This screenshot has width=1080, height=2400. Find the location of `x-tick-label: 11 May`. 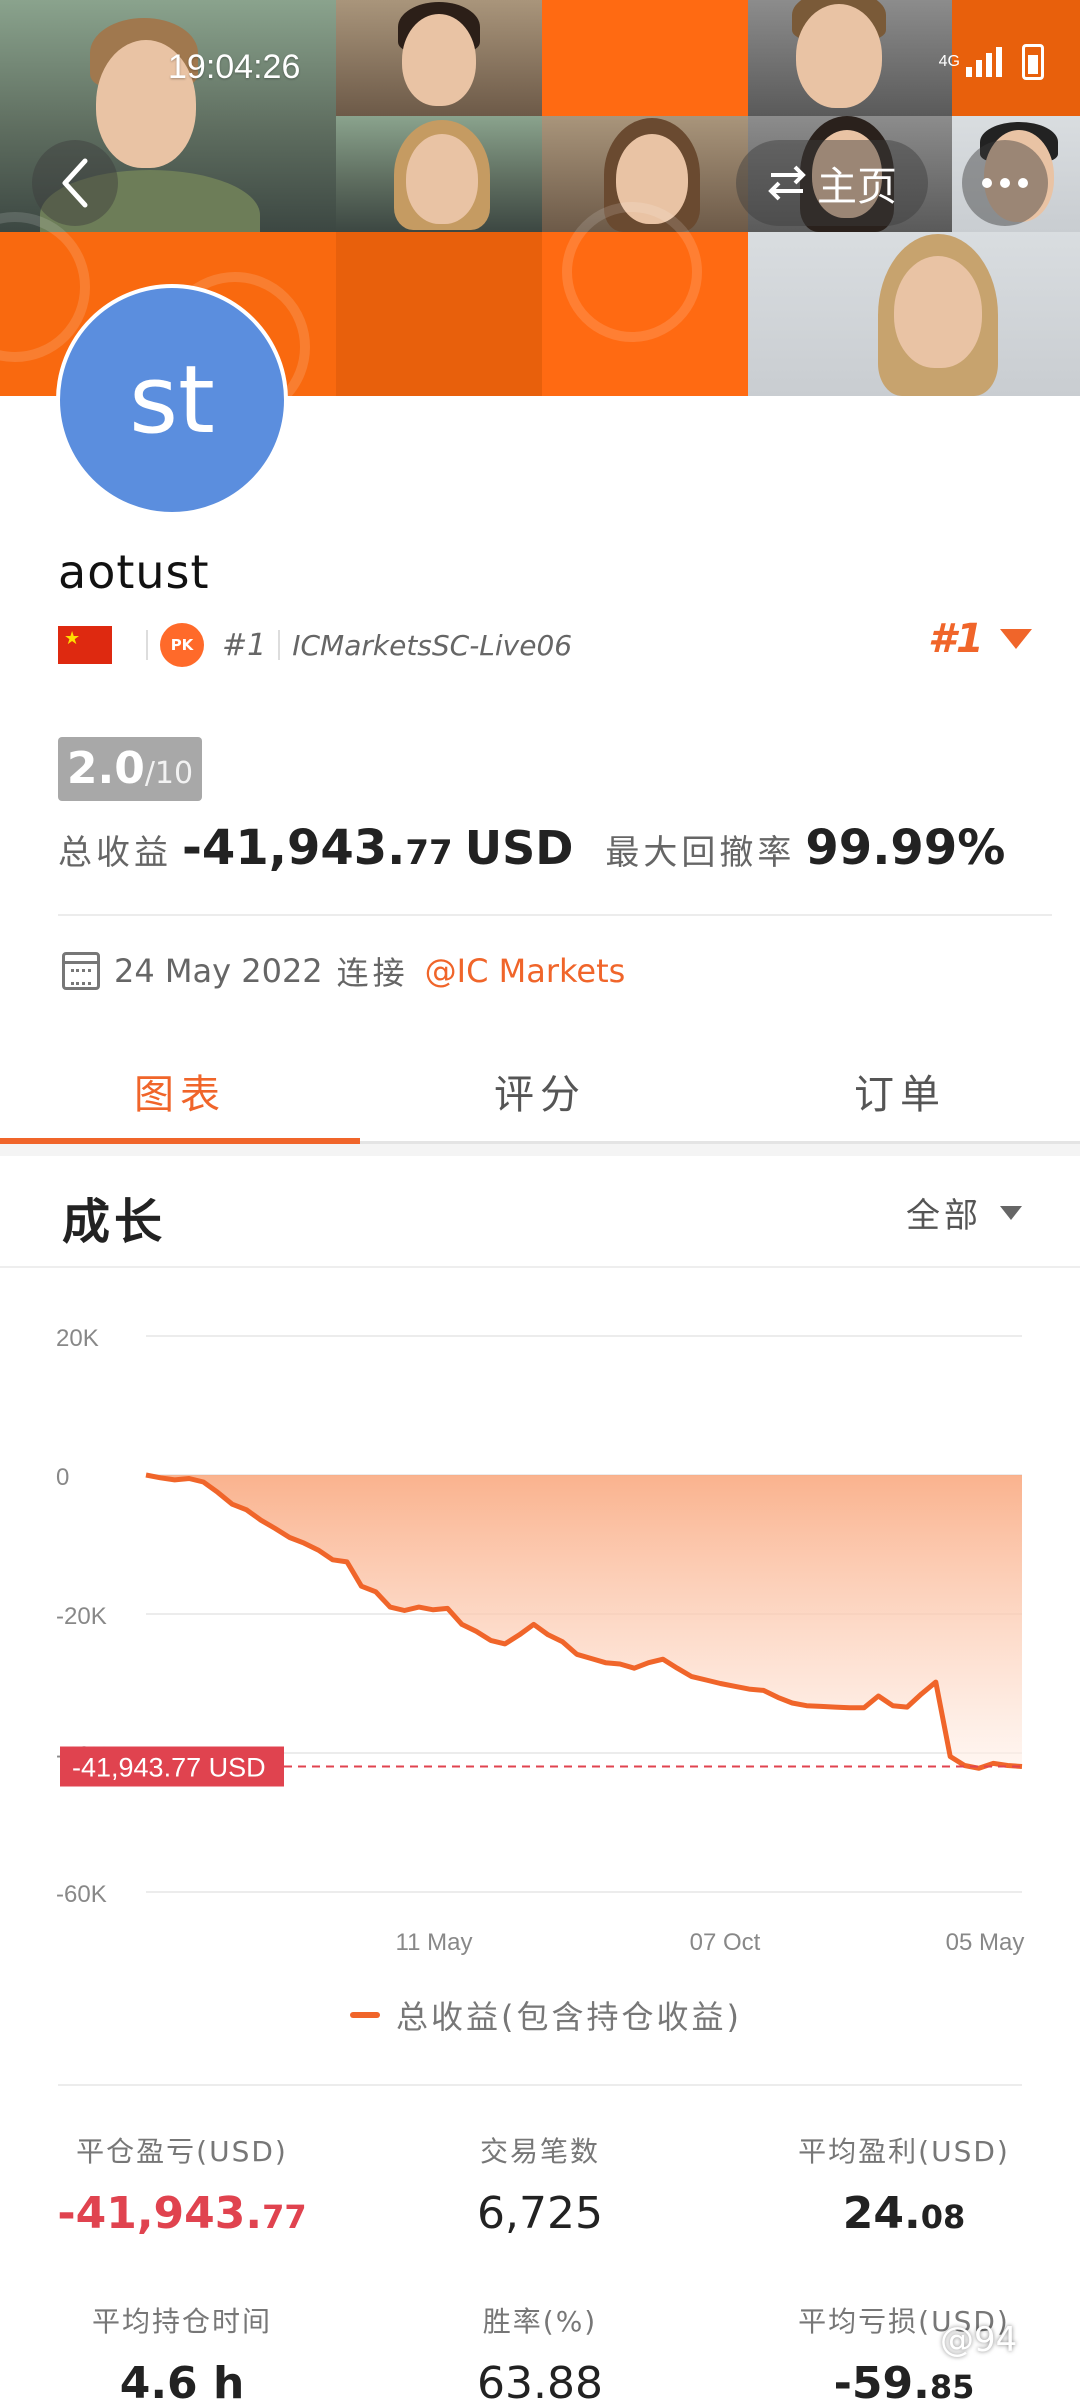

x-tick-label: 11 May is located at coordinates (434, 1942).